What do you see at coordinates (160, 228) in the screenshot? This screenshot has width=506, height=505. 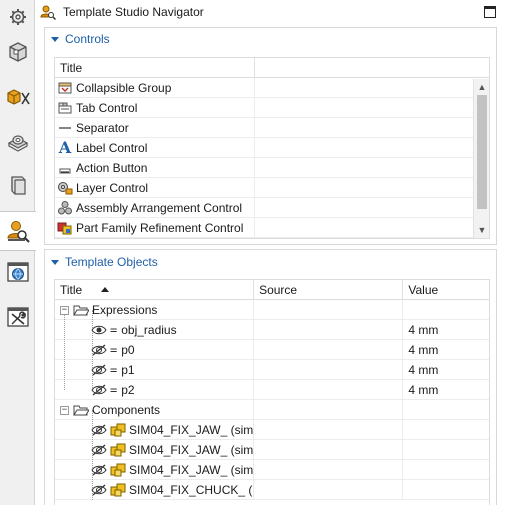 I see `control-label: Part Family Refinement Control` at bounding box center [160, 228].